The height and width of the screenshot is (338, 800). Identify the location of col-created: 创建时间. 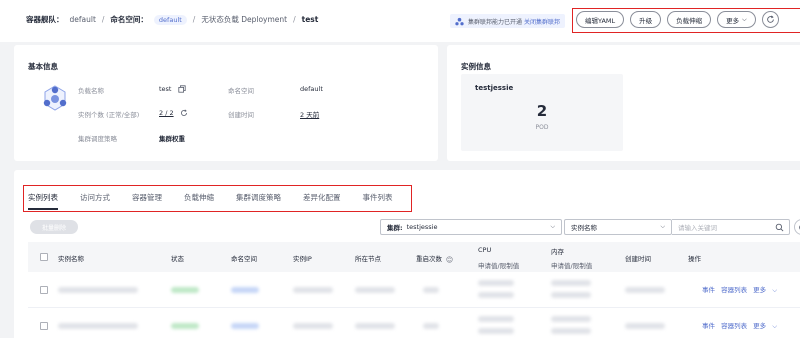
(638, 259).